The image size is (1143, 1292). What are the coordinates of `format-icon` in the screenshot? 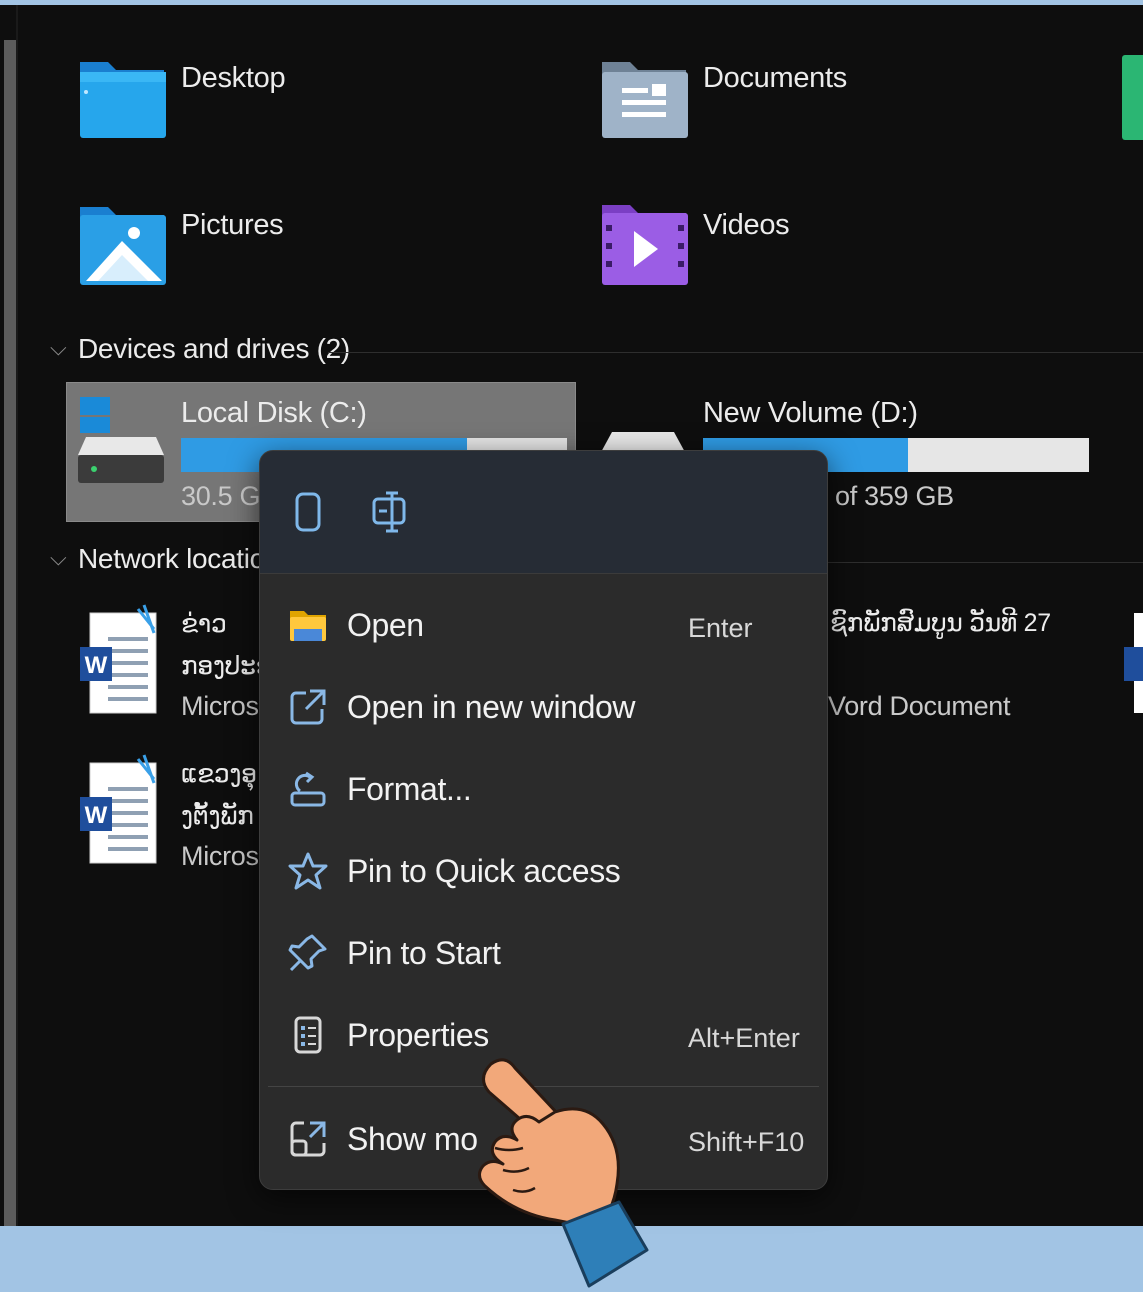 It's located at (308, 789).